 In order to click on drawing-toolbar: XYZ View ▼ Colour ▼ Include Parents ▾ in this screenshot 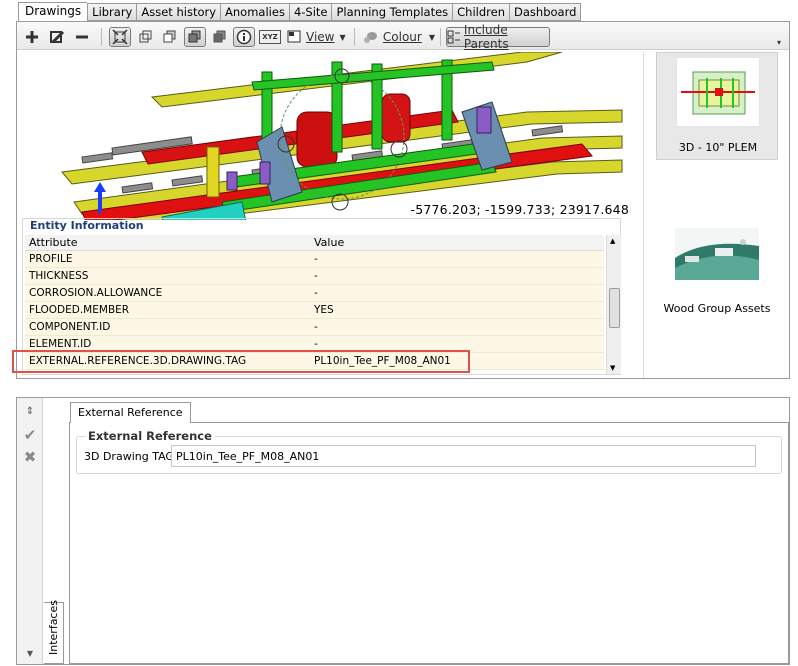, I will do `click(403, 37)`.